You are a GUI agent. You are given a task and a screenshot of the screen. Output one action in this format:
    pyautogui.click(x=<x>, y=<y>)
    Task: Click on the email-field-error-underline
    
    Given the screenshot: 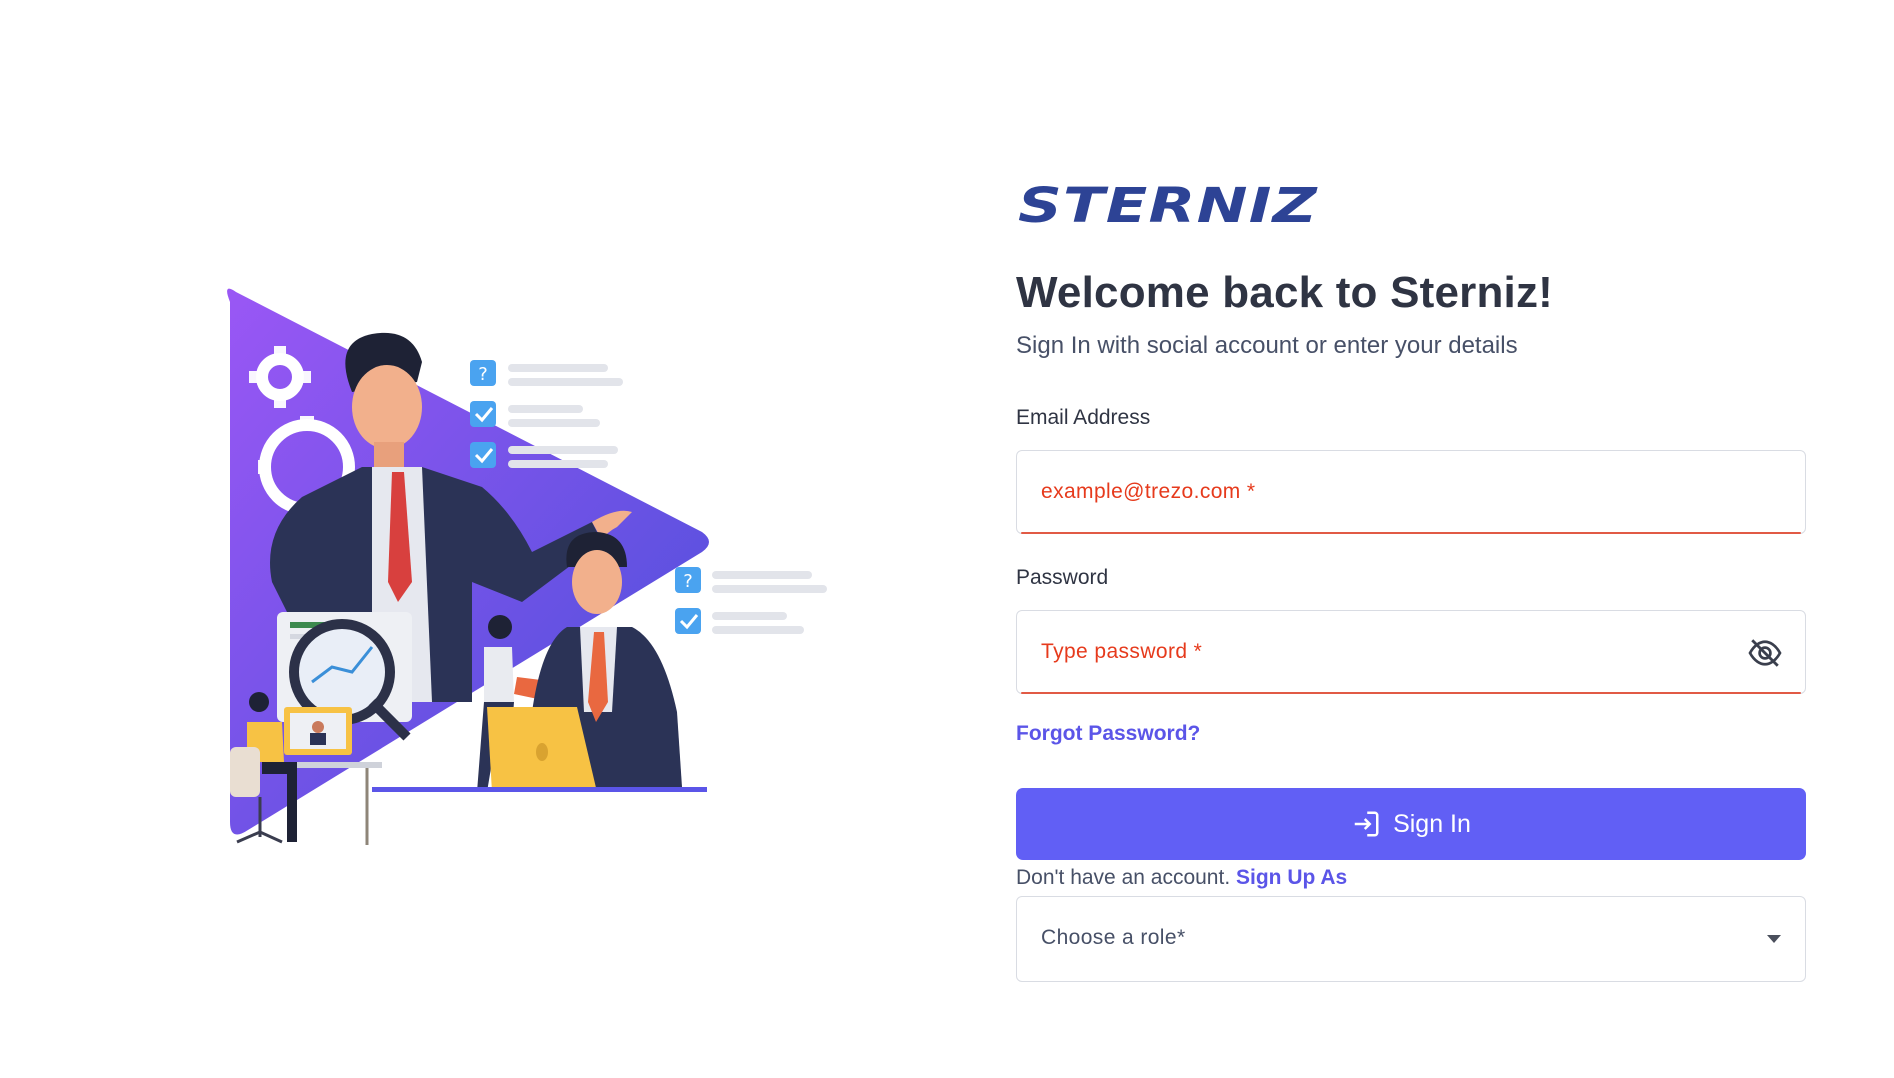 What is the action you would take?
    pyautogui.click(x=1411, y=533)
    